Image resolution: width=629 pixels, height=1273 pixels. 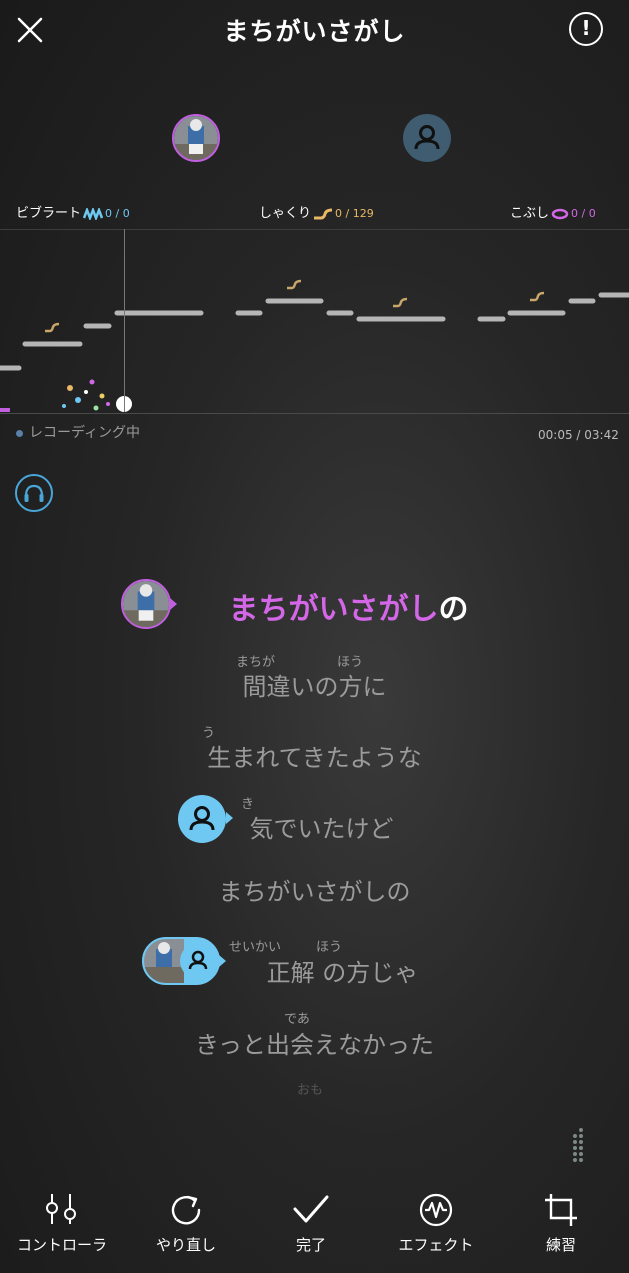 I want to click on time-display: 00:05 / 03:42, so click(x=578, y=435).